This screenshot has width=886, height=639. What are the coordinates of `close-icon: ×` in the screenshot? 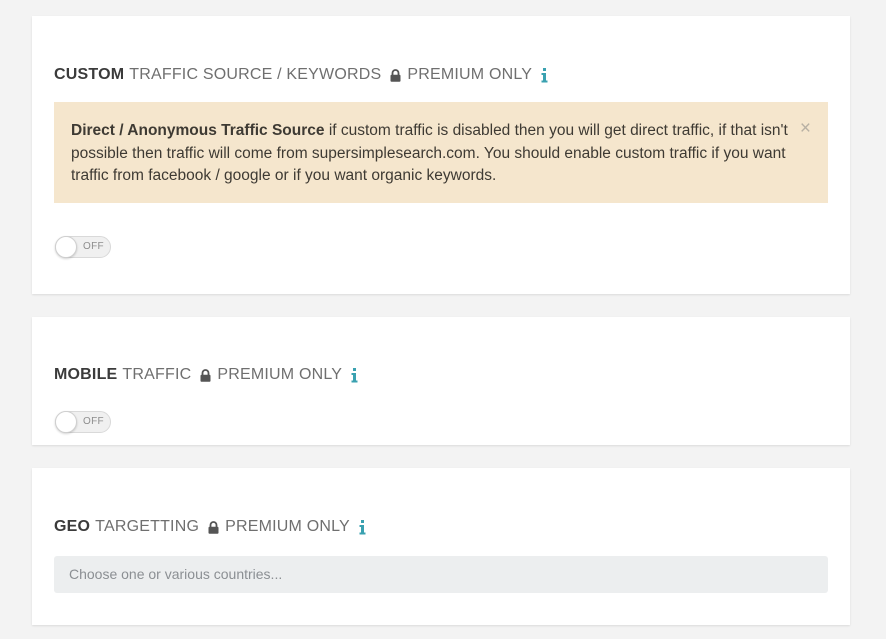 It's located at (805, 128).